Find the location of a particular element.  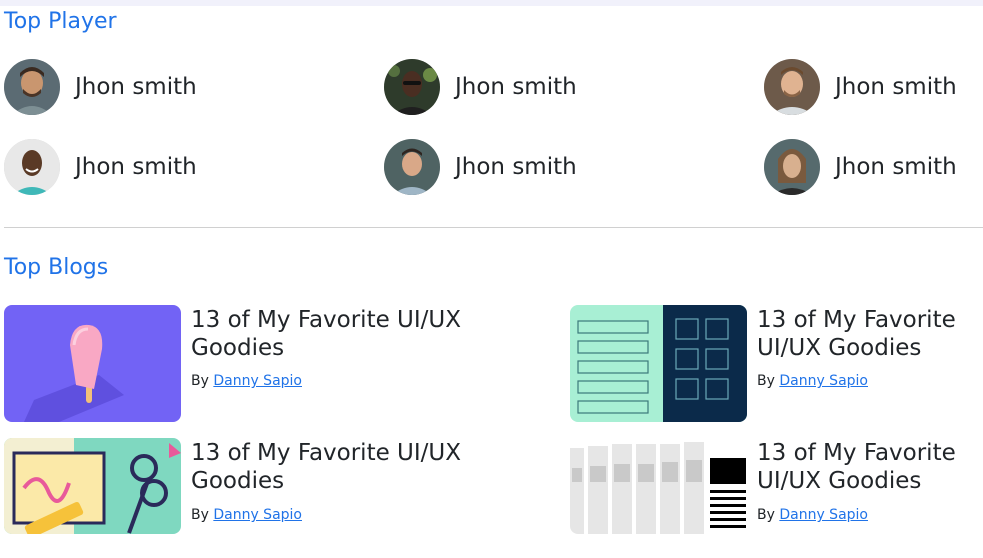

popsicle-thumbnail is located at coordinates (92, 363).